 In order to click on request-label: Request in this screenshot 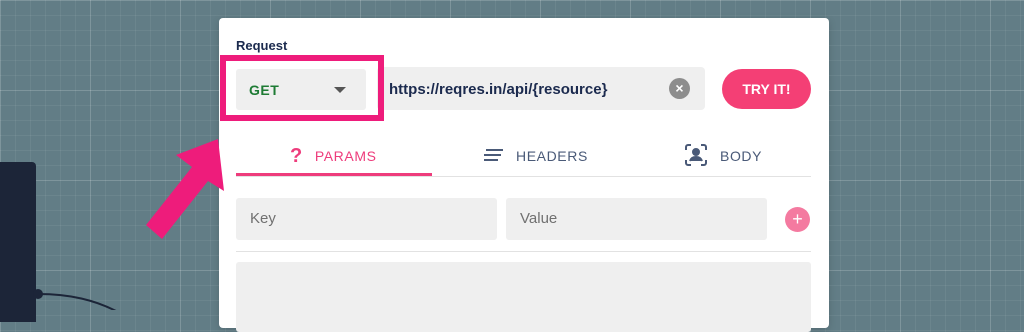, I will do `click(262, 45)`.